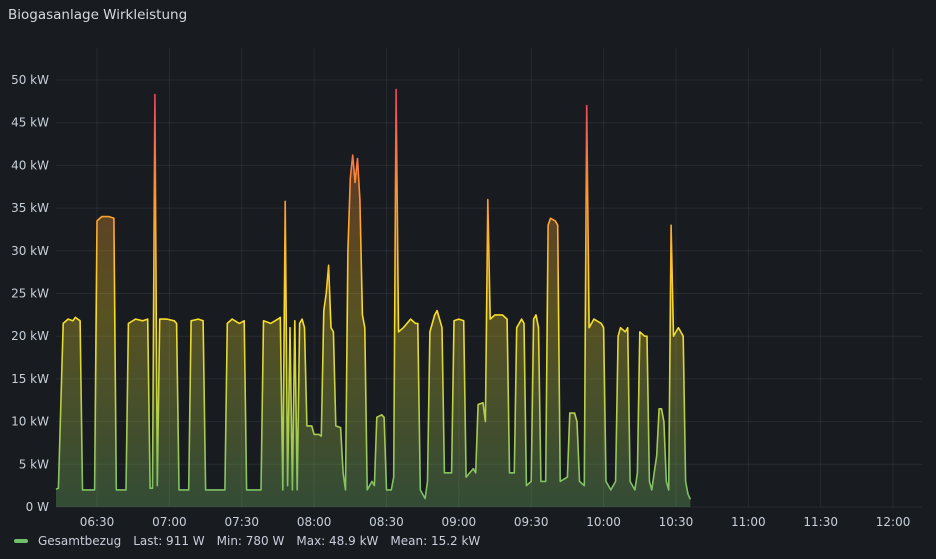 The width and height of the screenshot is (936, 559). I want to click on legend-mean: Mean: 15.2 kW, so click(435, 541).